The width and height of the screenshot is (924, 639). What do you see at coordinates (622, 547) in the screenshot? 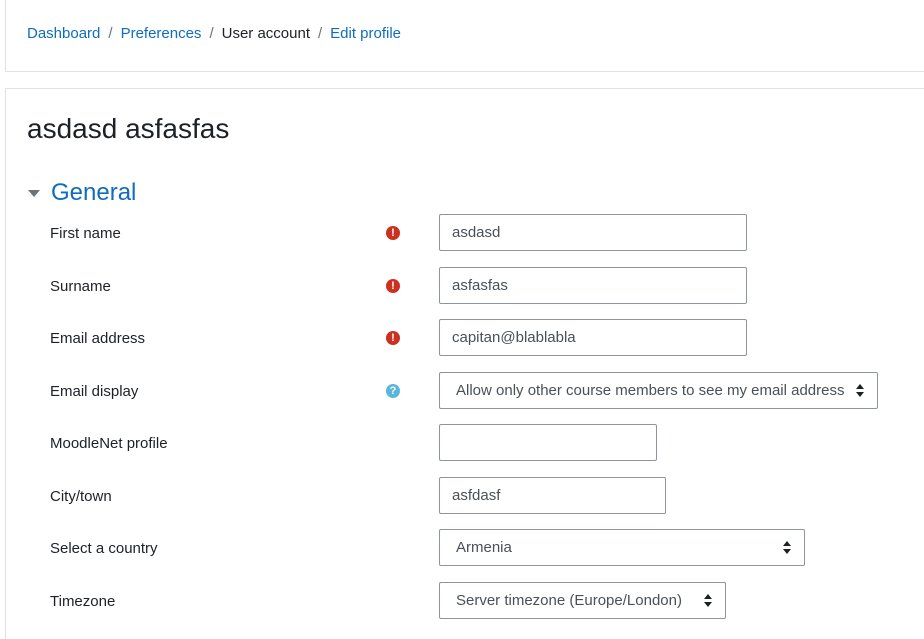
I see `country-select: Armenia` at bounding box center [622, 547].